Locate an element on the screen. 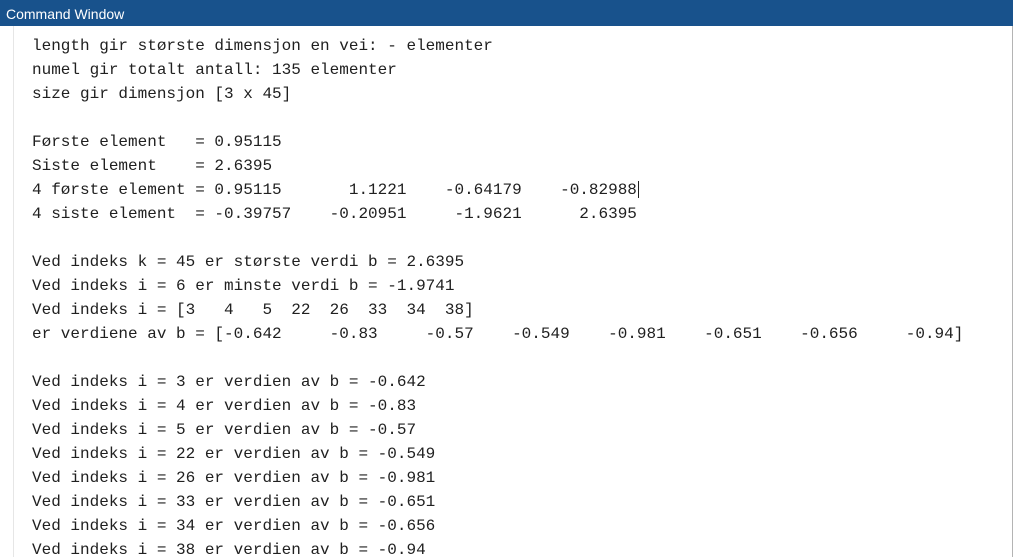 The width and height of the screenshot is (1013, 557). output-line: Siste element = 2.6395 is located at coordinates (152, 166).